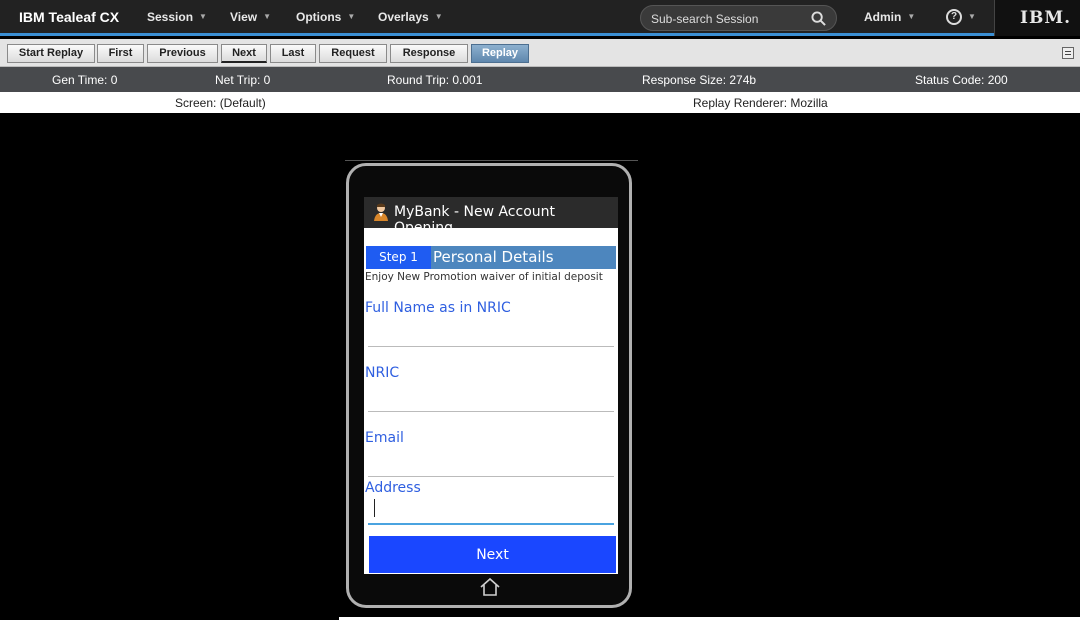 The image size is (1080, 620). I want to click on menu-session: Session ▼, so click(177, 17).